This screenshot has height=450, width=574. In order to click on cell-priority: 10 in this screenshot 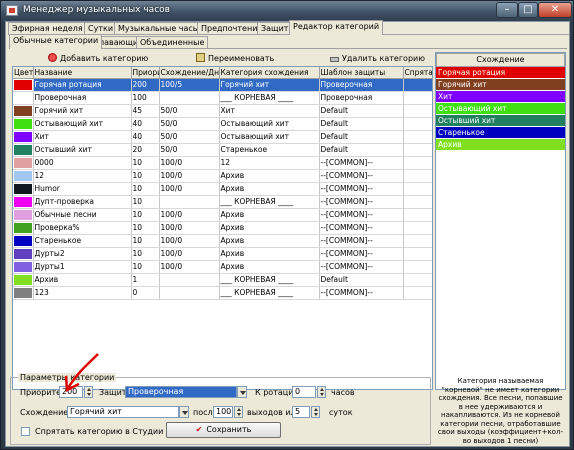, I will do `click(145, 228)`.